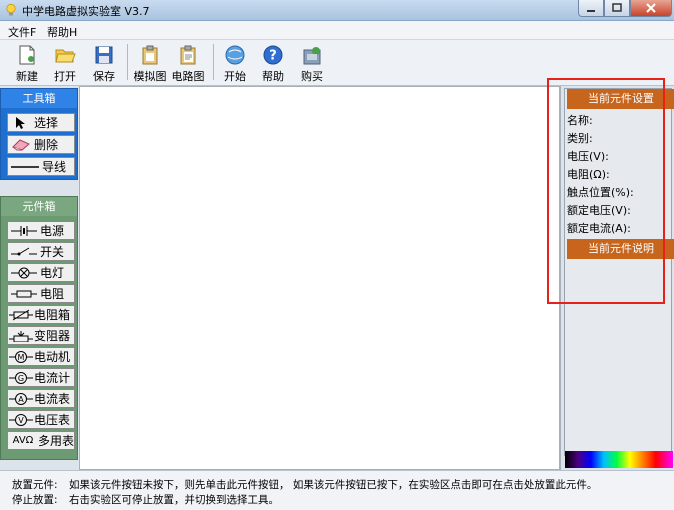 The height and width of the screenshot is (510, 674). I want to click on lamp-symbol-icon, so click(24, 272).